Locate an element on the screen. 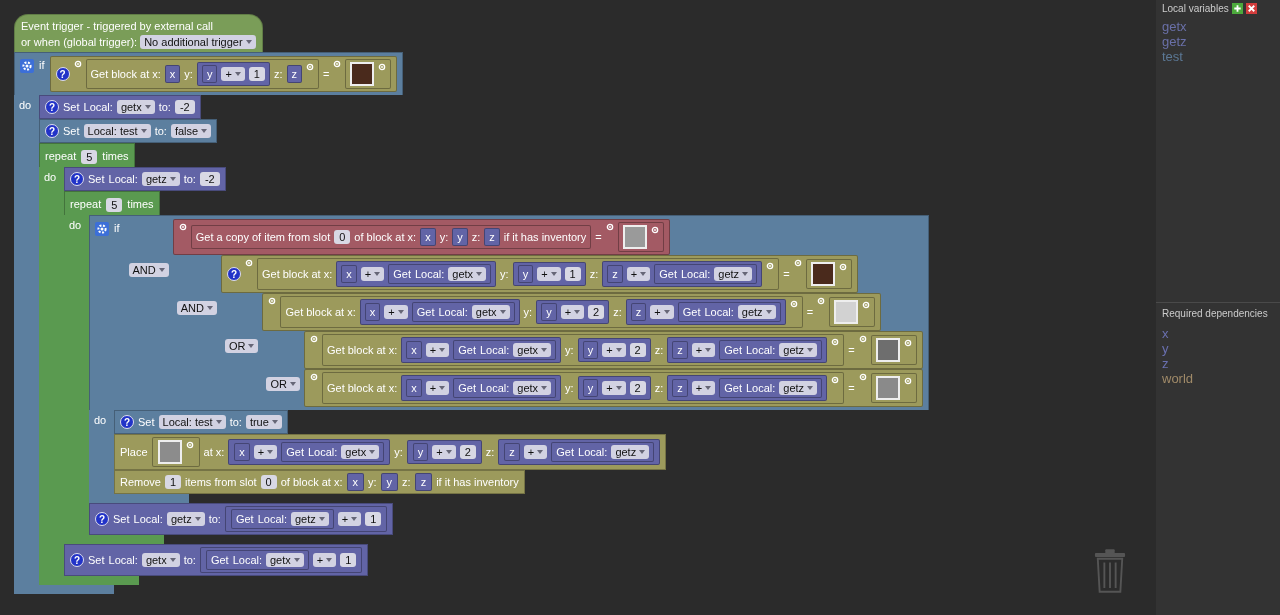  close-icon is located at coordinates (1251, 8).